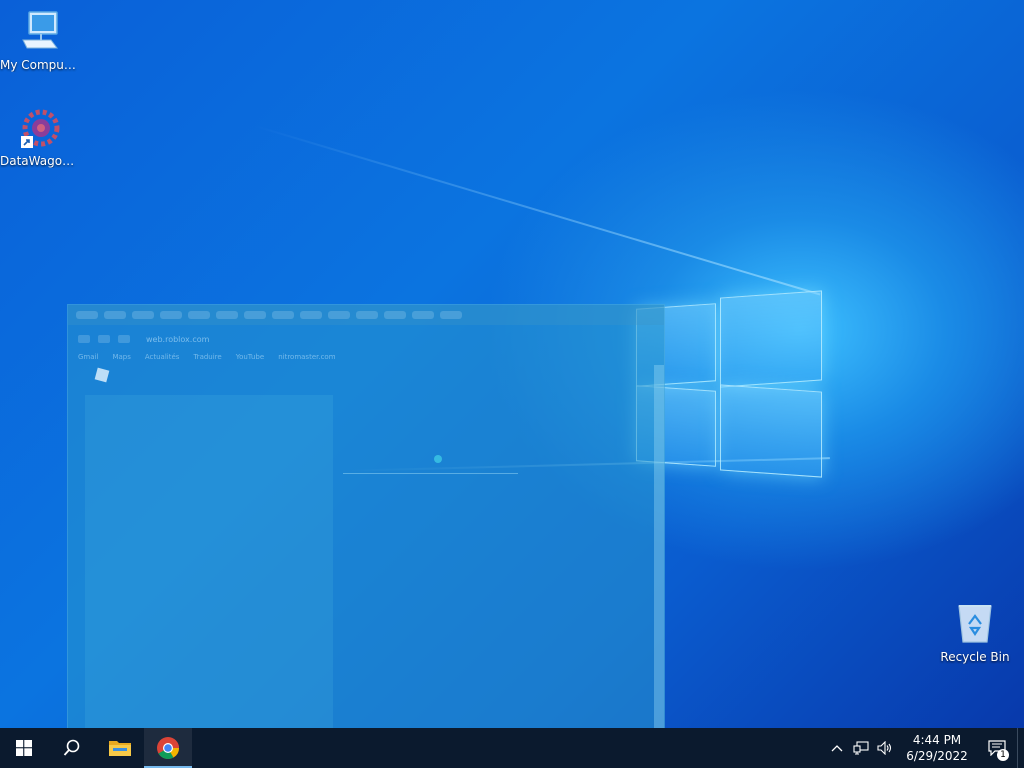 The width and height of the screenshot is (1024, 768). I want to click on taskbar-file-explorer, so click(120, 748).